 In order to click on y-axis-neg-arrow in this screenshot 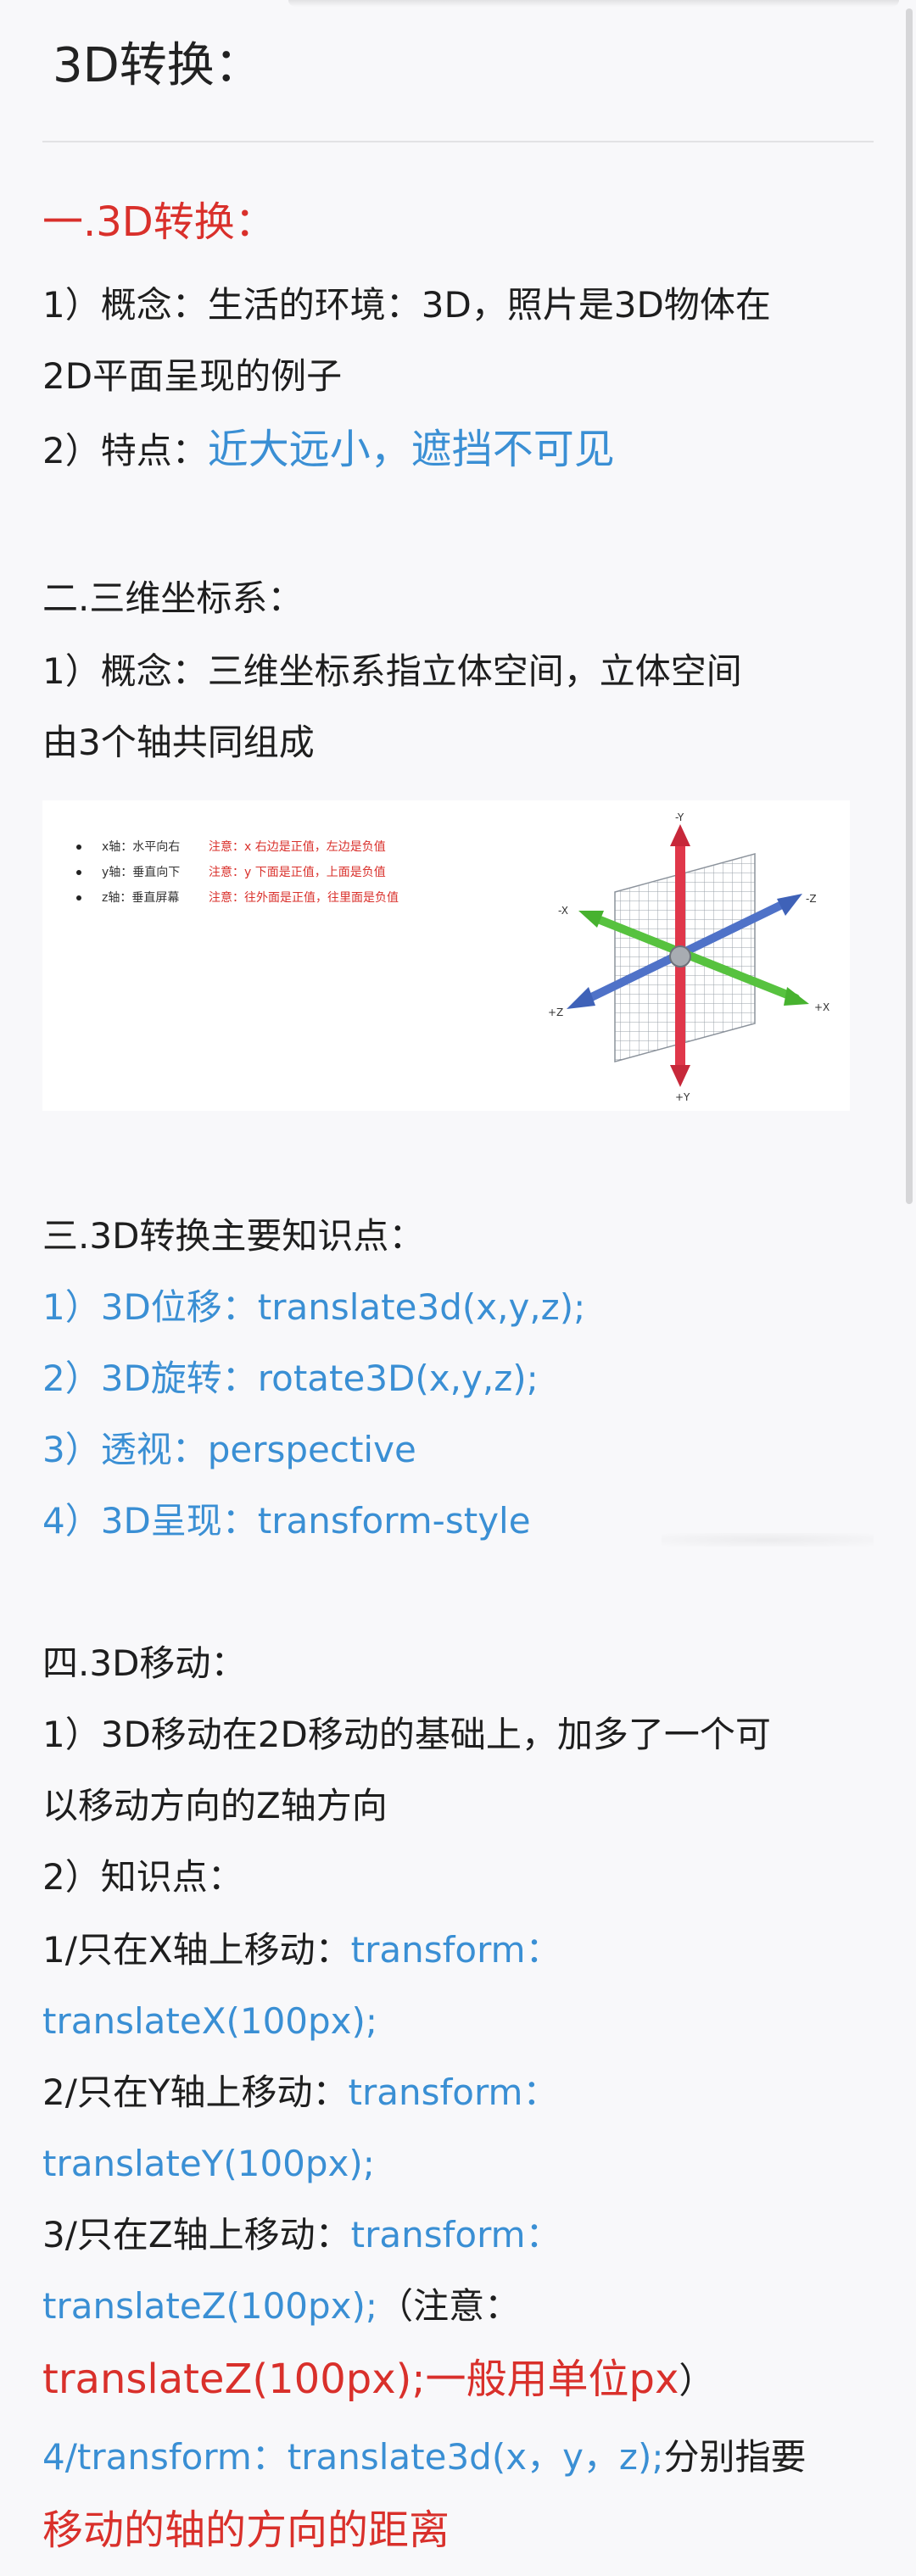, I will do `click(680, 835)`.